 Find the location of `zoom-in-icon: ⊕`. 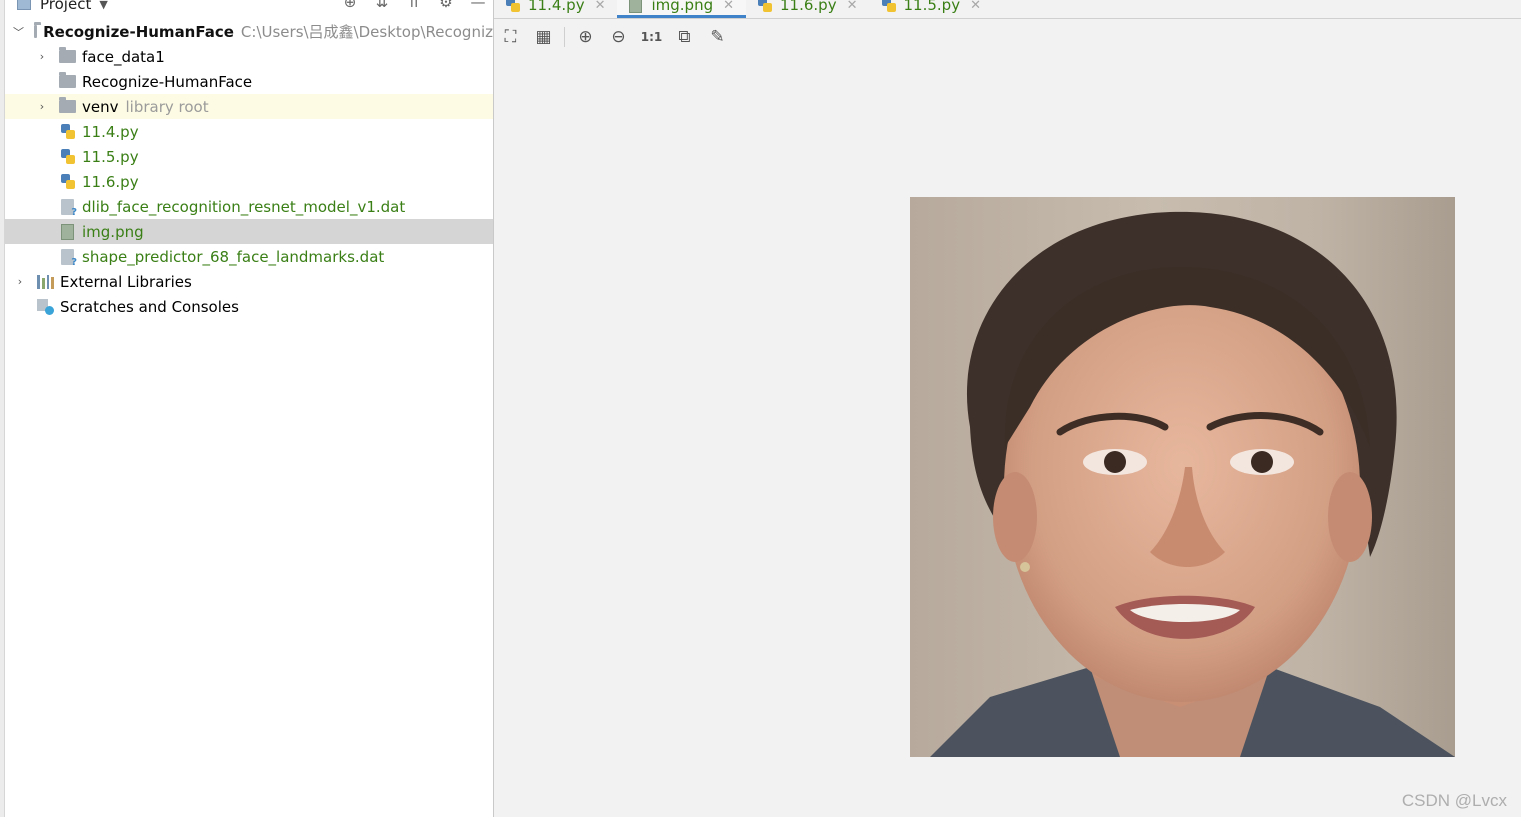

zoom-in-icon: ⊕ is located at coordinates (585, 37).